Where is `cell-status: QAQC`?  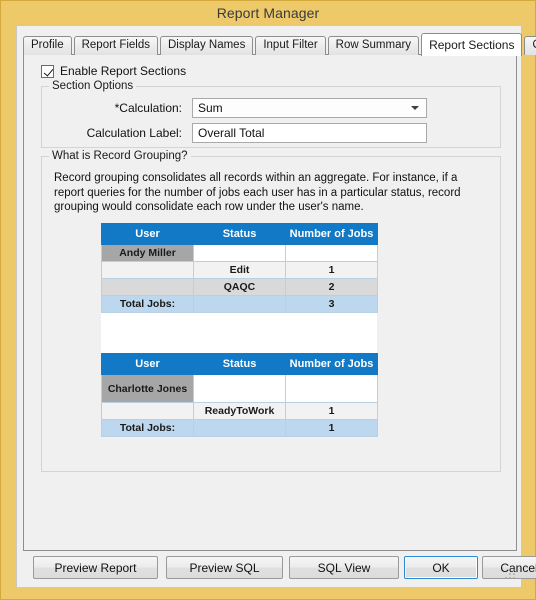
cell-status: QAQC is located at coordinates (239, 287).